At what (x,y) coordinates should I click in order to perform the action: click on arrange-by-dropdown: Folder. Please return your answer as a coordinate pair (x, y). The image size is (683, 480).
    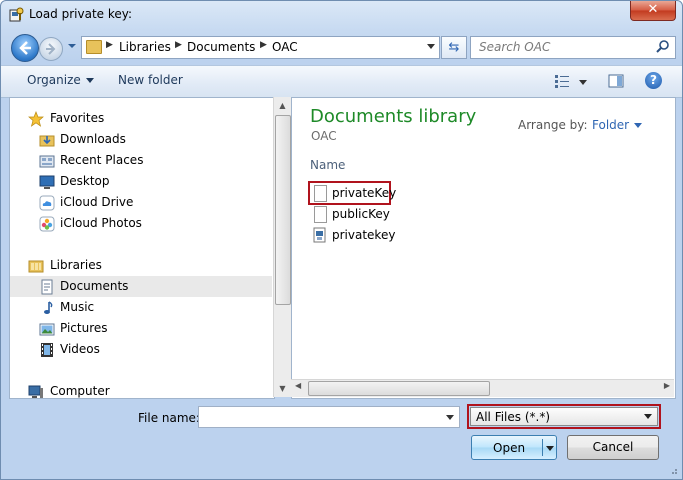
    Looking at the image, I should click on (617, 125).